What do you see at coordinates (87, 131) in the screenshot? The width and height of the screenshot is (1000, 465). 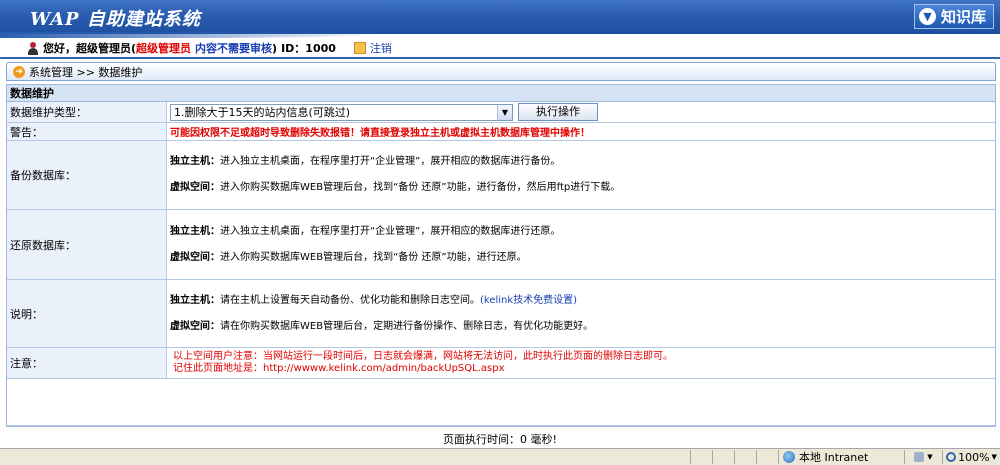 I see `warning-label: 警告：` at bounding box center [87, 131].